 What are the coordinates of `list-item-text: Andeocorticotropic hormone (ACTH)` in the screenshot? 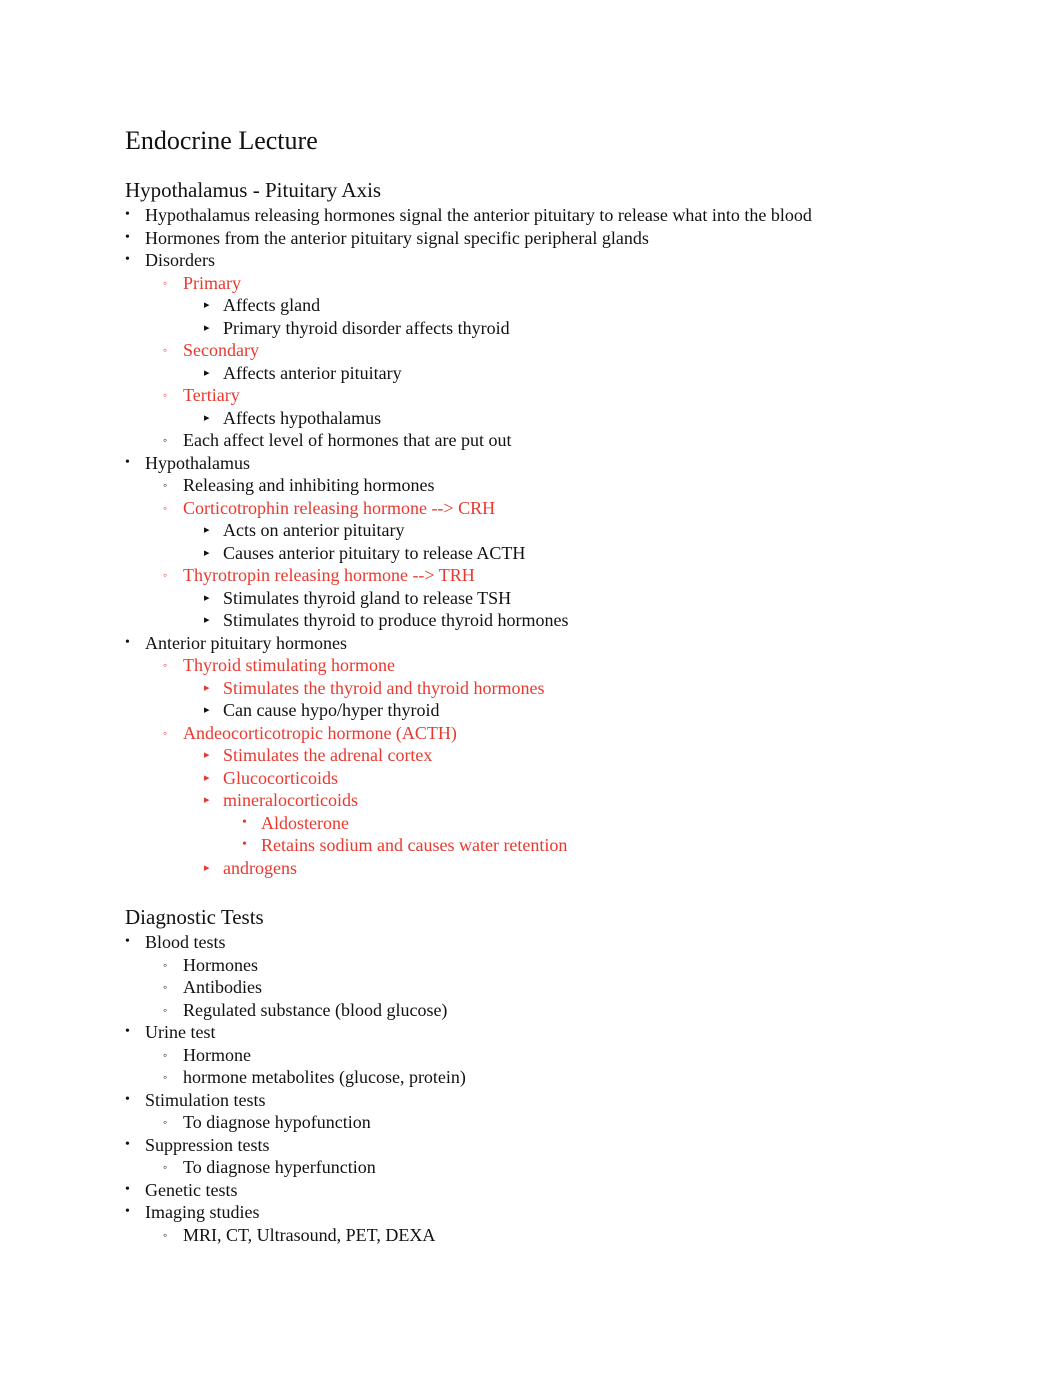 It's located at (320, 732).